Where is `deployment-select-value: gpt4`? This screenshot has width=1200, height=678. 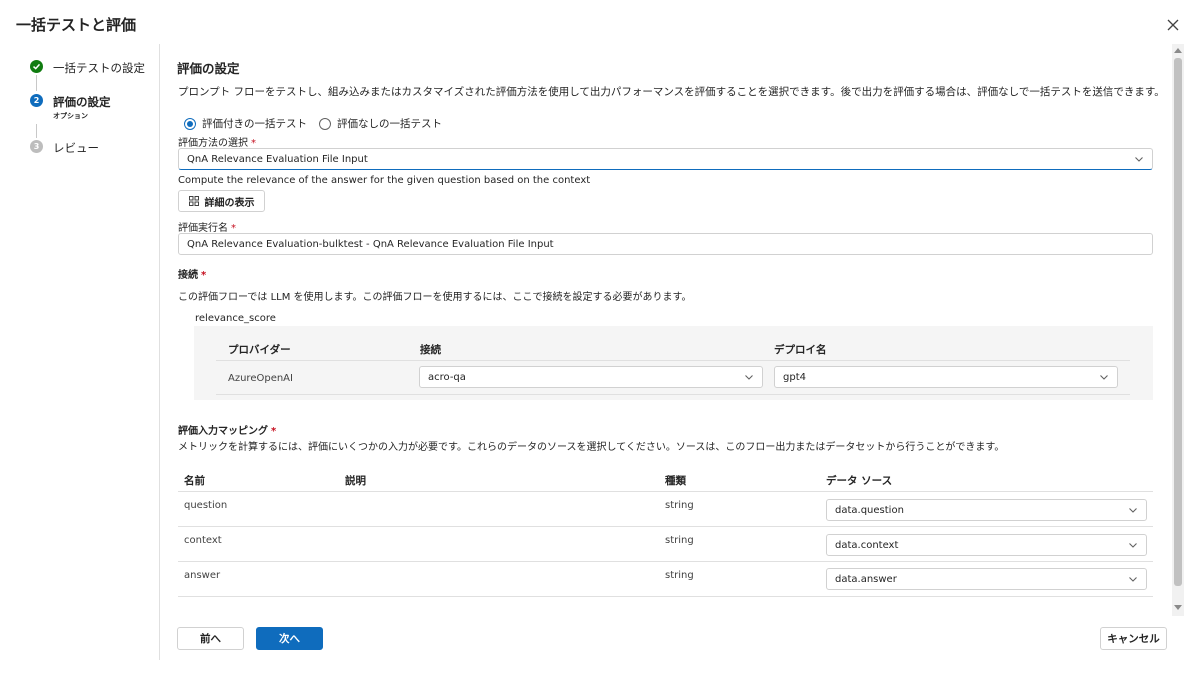
deployment-select-value: gpt4 is located at coordinates (794, 377).